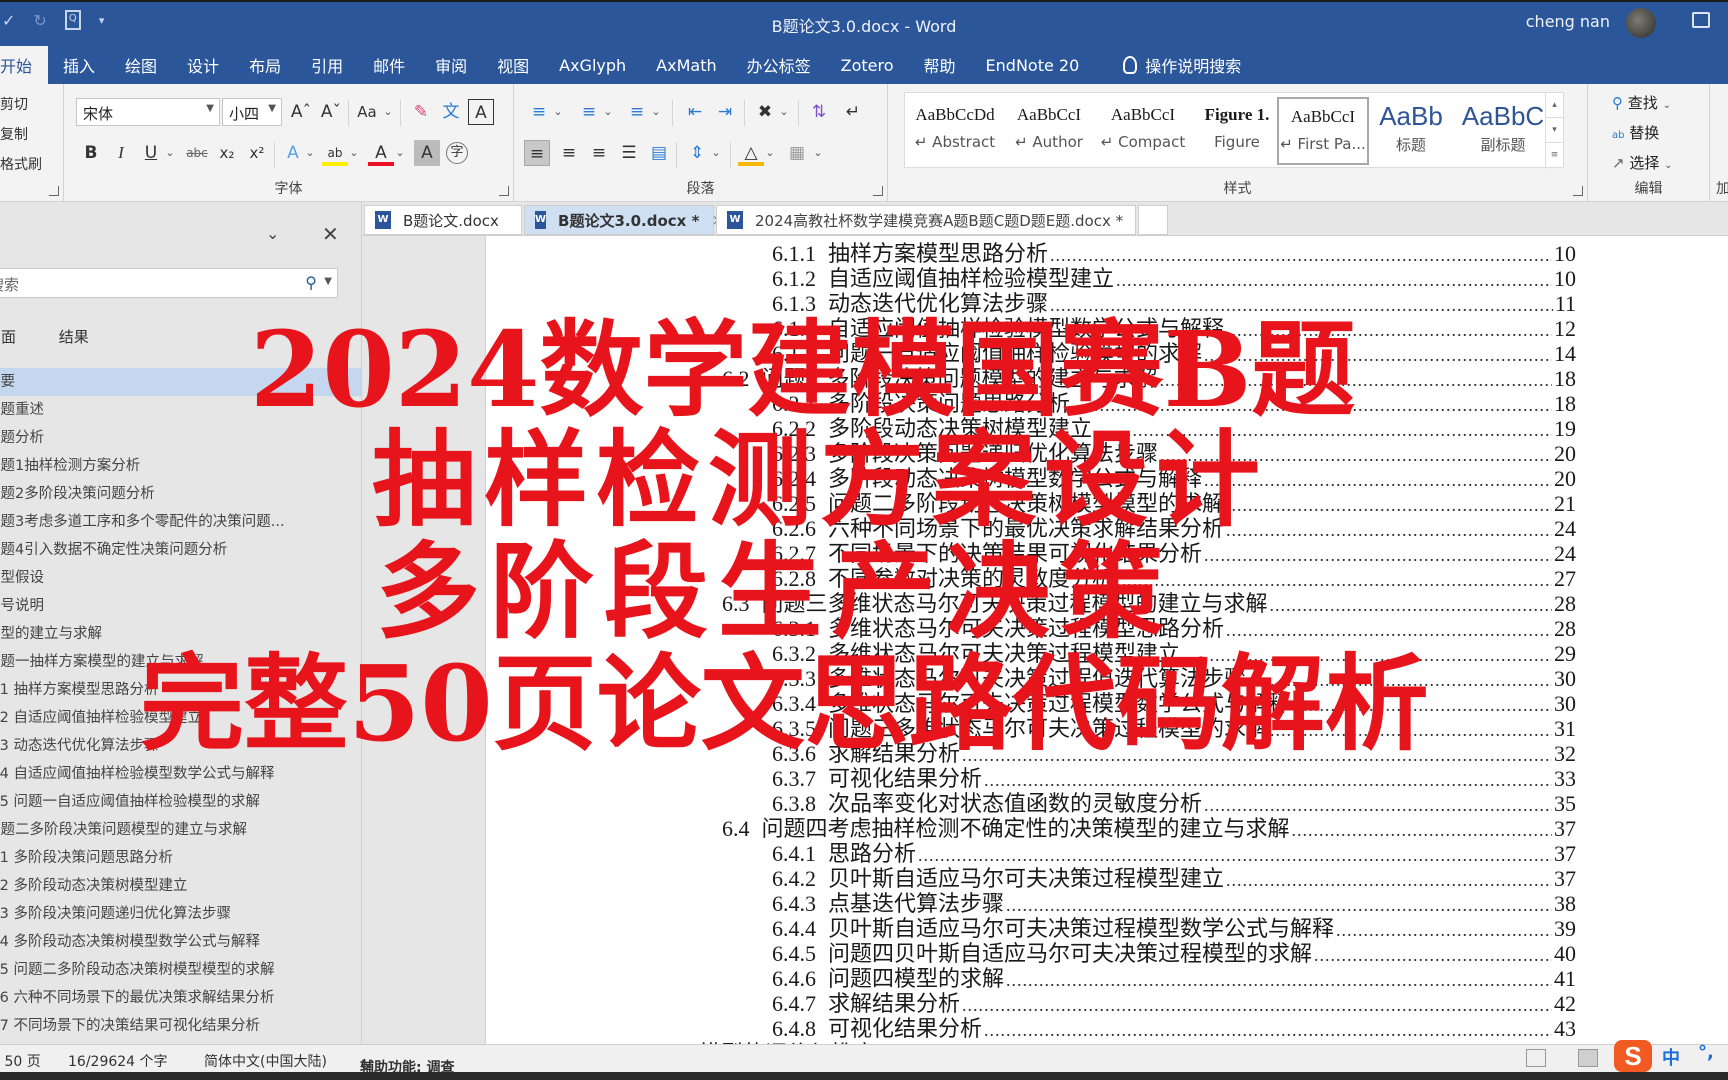 This screenshot has width=1728, height=1080. What do you see at coordinates (1174, 526) in the screenshot?
I see `toc-entry: 6.2.6六种不同场景下的最优决策求解结果分析24` at bounding box center [1174, 526].